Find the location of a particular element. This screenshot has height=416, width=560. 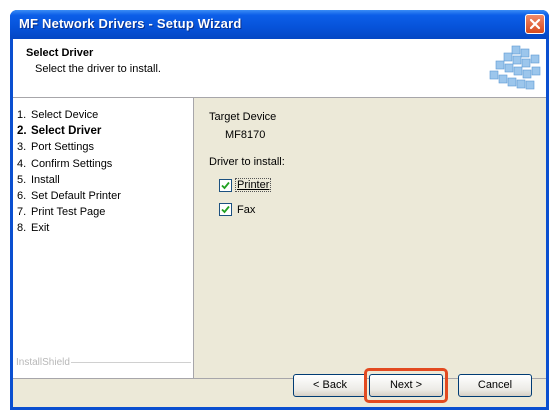

close-button is located at coordinates (535, 24).